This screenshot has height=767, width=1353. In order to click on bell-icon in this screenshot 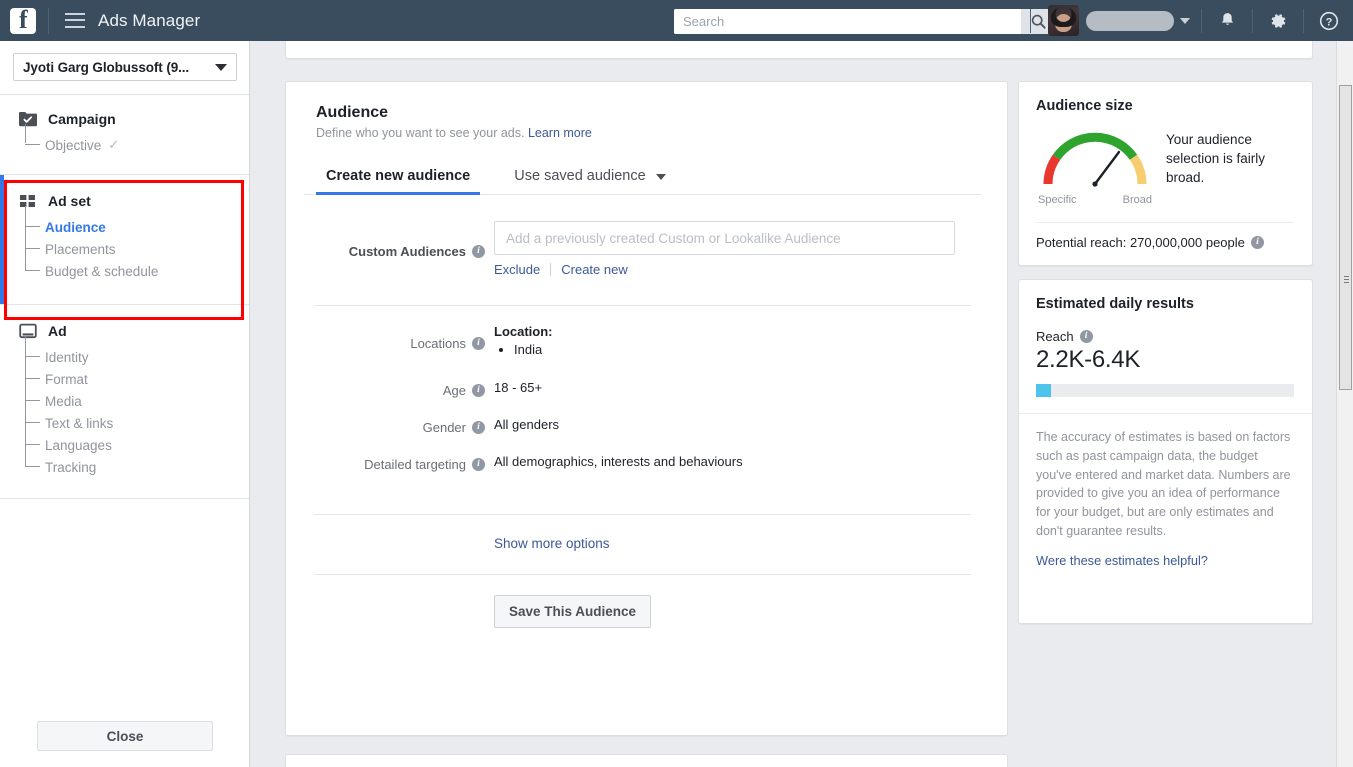, I will do `click(1227, 19)`.